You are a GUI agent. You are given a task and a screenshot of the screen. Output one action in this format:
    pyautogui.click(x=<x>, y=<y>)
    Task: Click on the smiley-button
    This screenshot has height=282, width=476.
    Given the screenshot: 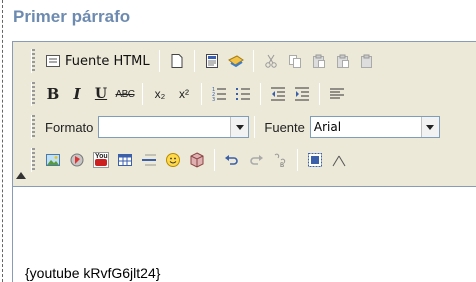 What is the action you would take?
    pyautogui.click(x=173, y=160)
    